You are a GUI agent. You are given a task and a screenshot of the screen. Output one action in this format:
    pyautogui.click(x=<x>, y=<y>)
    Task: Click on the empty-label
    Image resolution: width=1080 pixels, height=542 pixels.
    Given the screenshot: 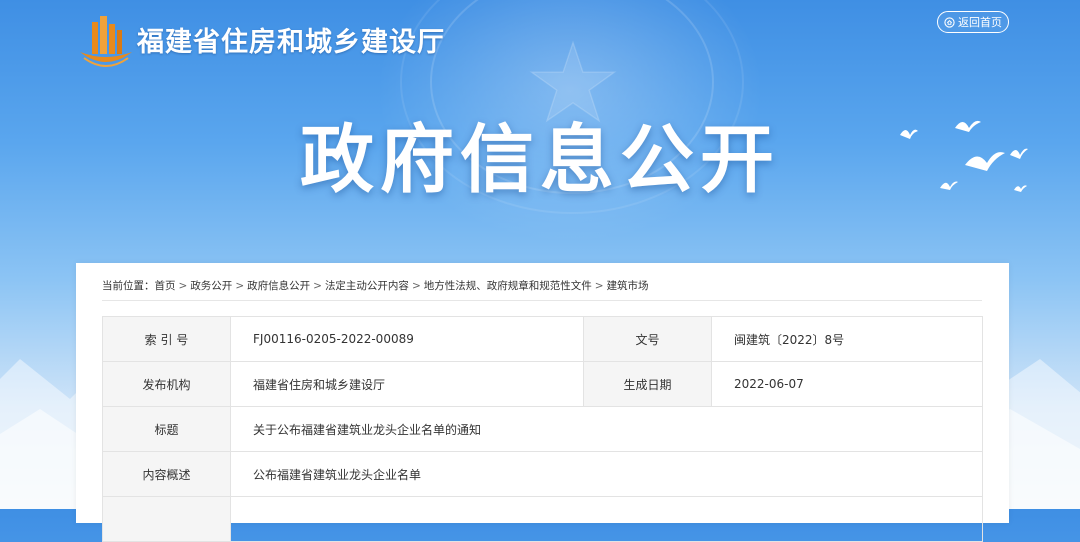 What is the action you would take?
    pyautogui.click(x=166, y=519)
    